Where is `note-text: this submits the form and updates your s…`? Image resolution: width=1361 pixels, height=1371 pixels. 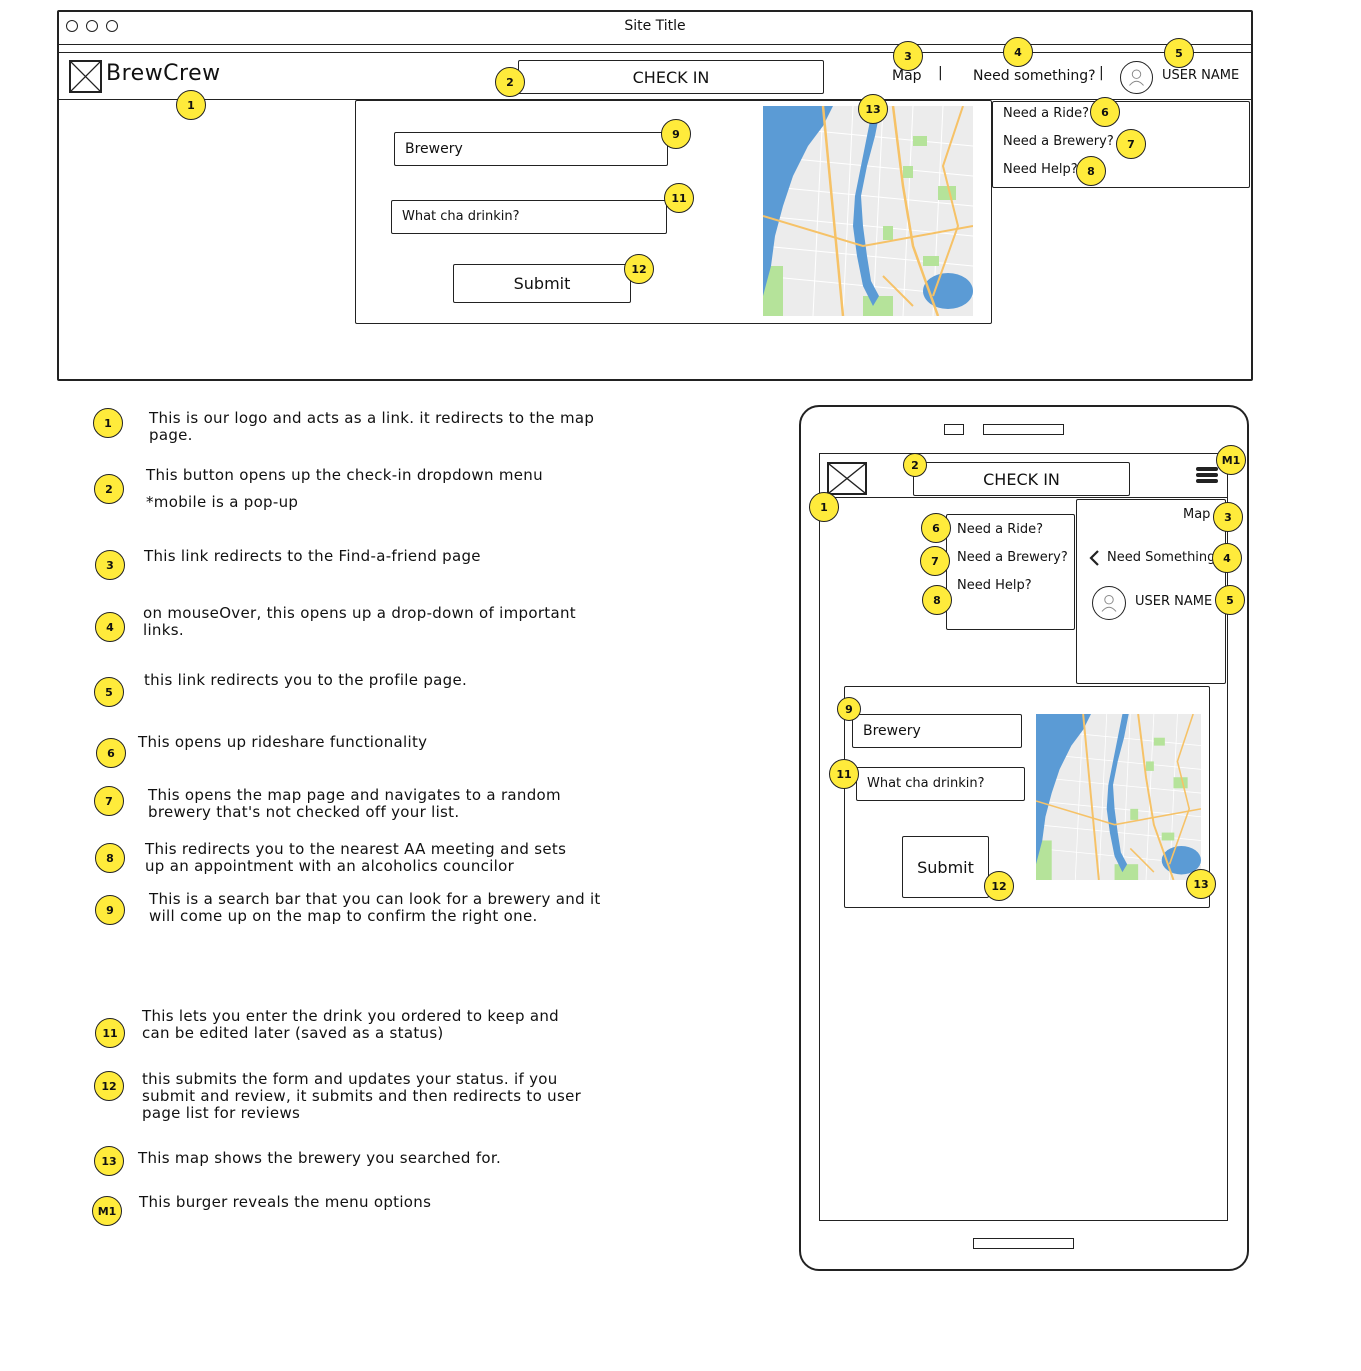 note-text: this submits the form and updates your s… is located at coordinates (362, 1096).